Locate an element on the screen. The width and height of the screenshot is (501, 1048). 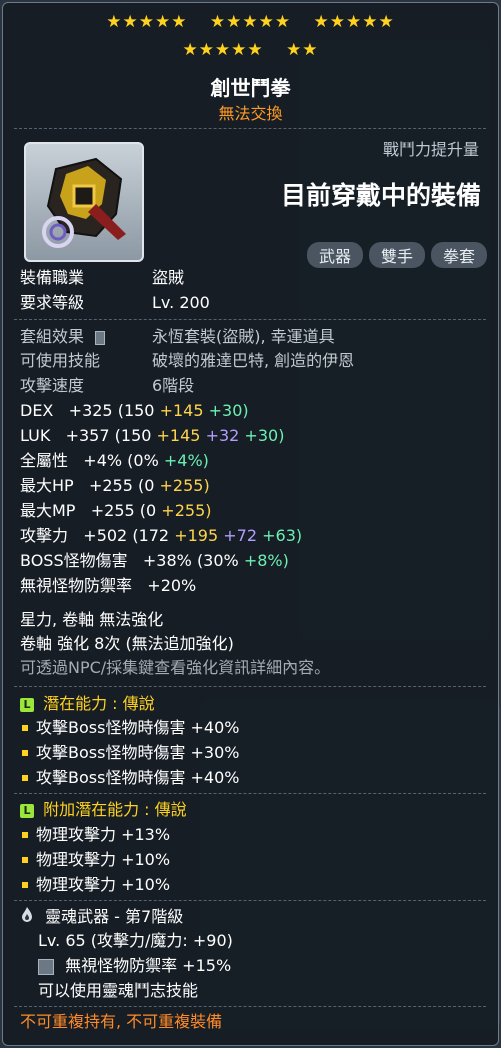
tag-two-handed: 雙手 is located at coordinates (396, 255).